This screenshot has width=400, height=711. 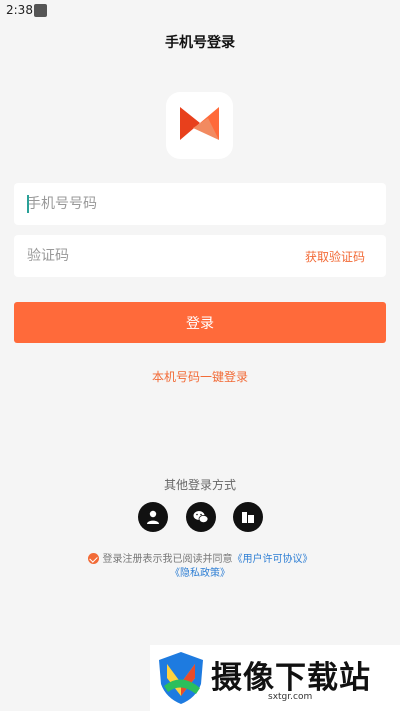 What do you see at coordinates (199, 485) in the screenshot?
I see `other-login-title: 其他登录方式` at bounding box center [199, 485].